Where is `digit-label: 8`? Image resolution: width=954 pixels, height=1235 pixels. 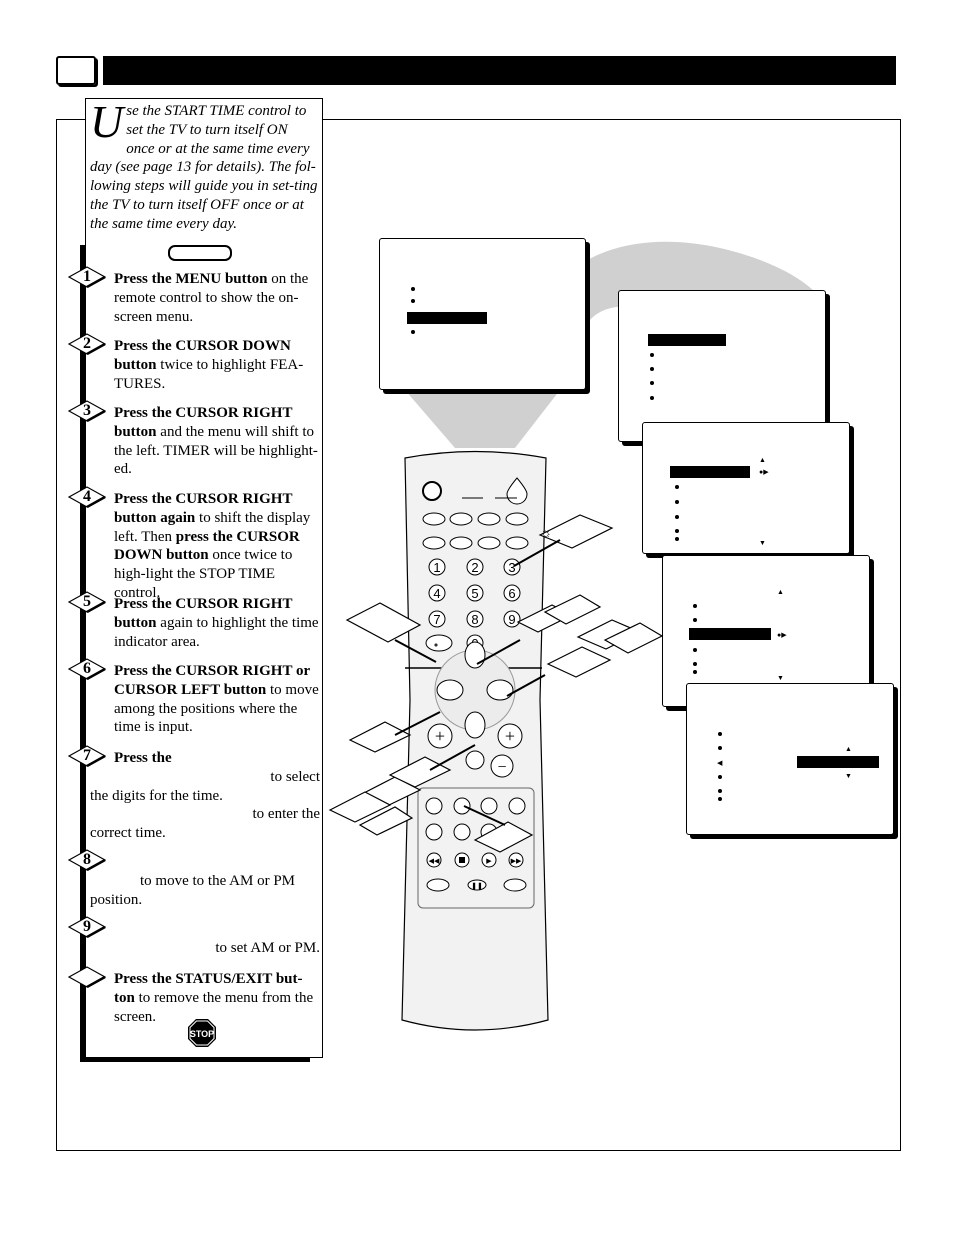
digit-label: 8 is located at coordinates (474, 619).